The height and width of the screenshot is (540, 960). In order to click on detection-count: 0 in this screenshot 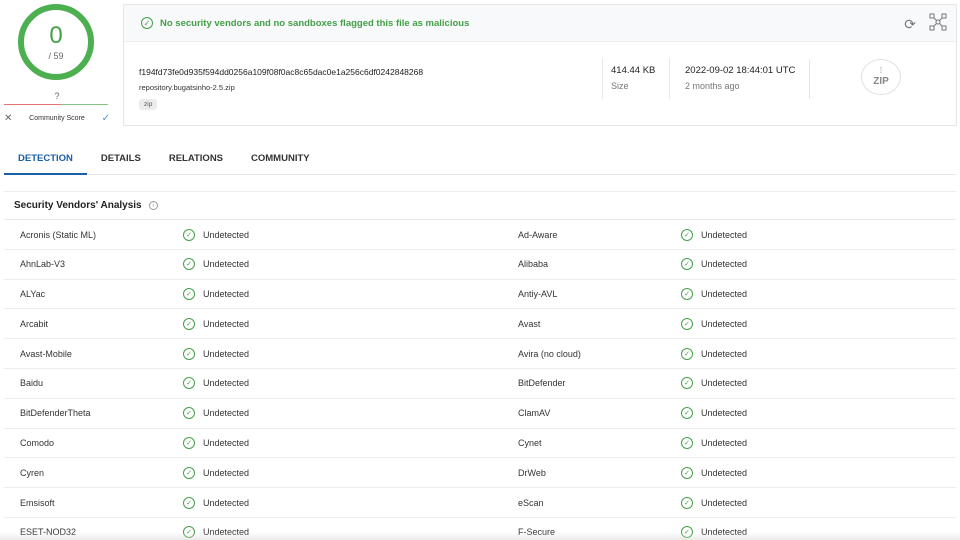, I will do `click(56, 35)`.